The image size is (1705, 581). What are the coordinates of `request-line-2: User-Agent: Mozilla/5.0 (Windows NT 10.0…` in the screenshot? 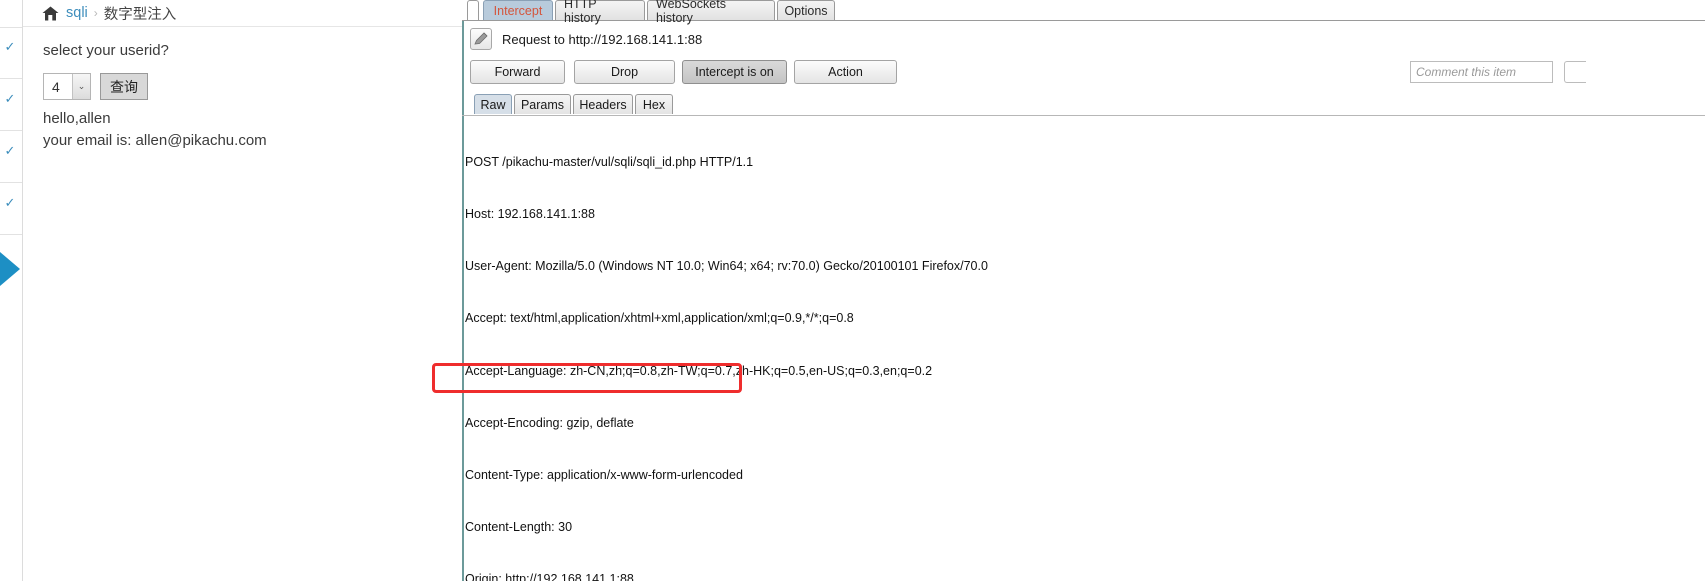 It's located at (726, 266).